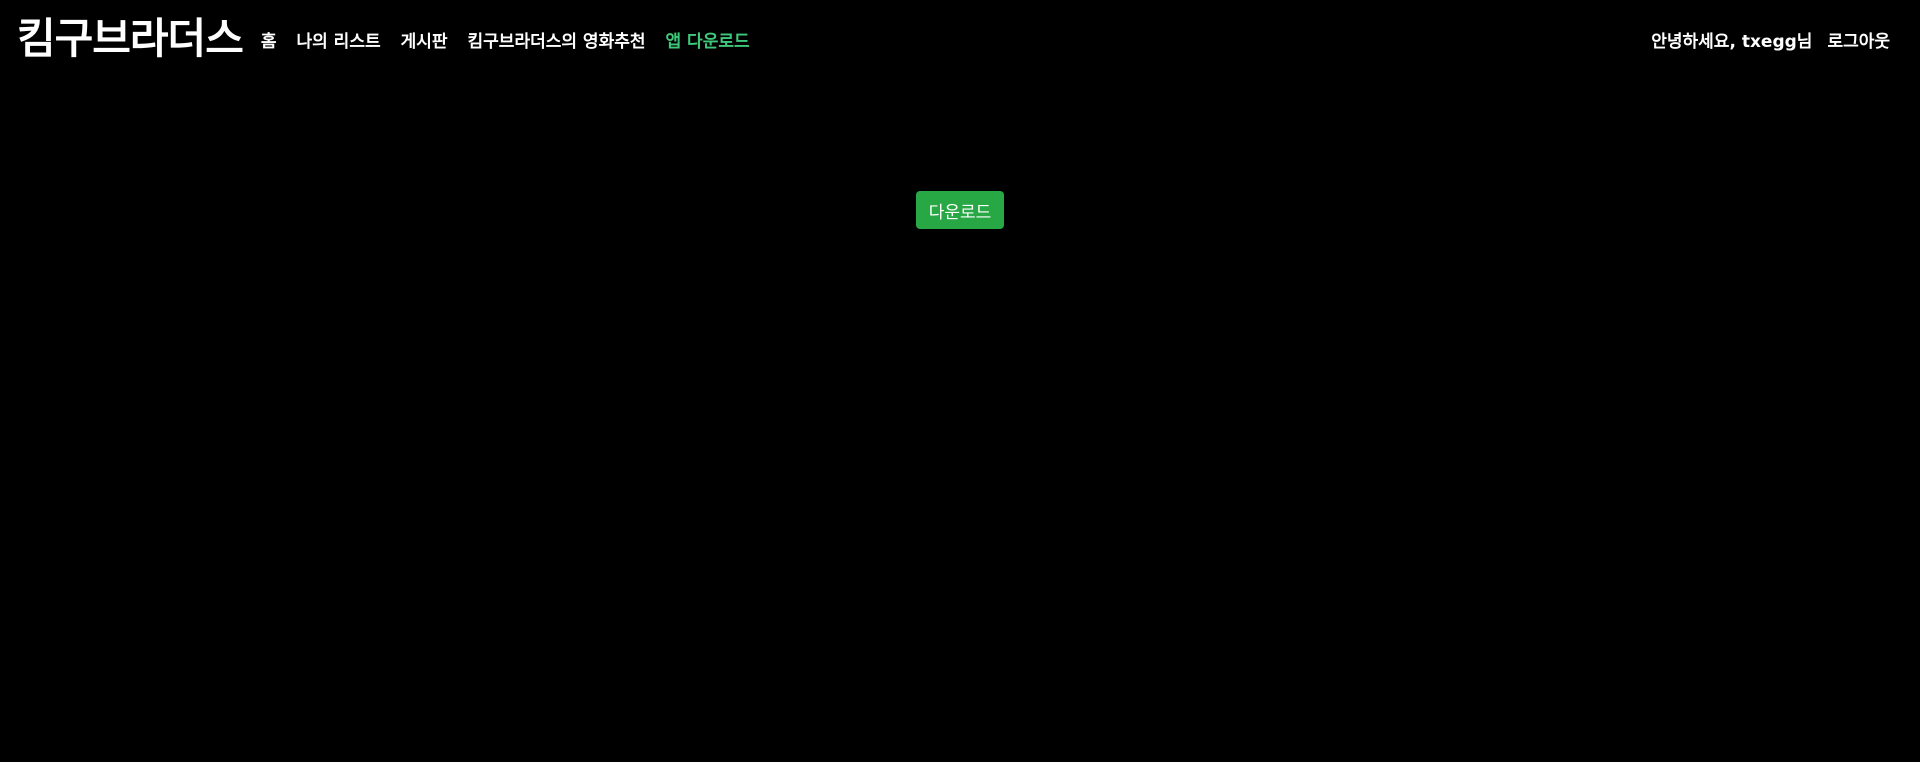  What do you see at coordinates (708, 39) in the screenshot?
I see `nav-link-app-download: 앱 다운로드` at bounding box center [708, 39].